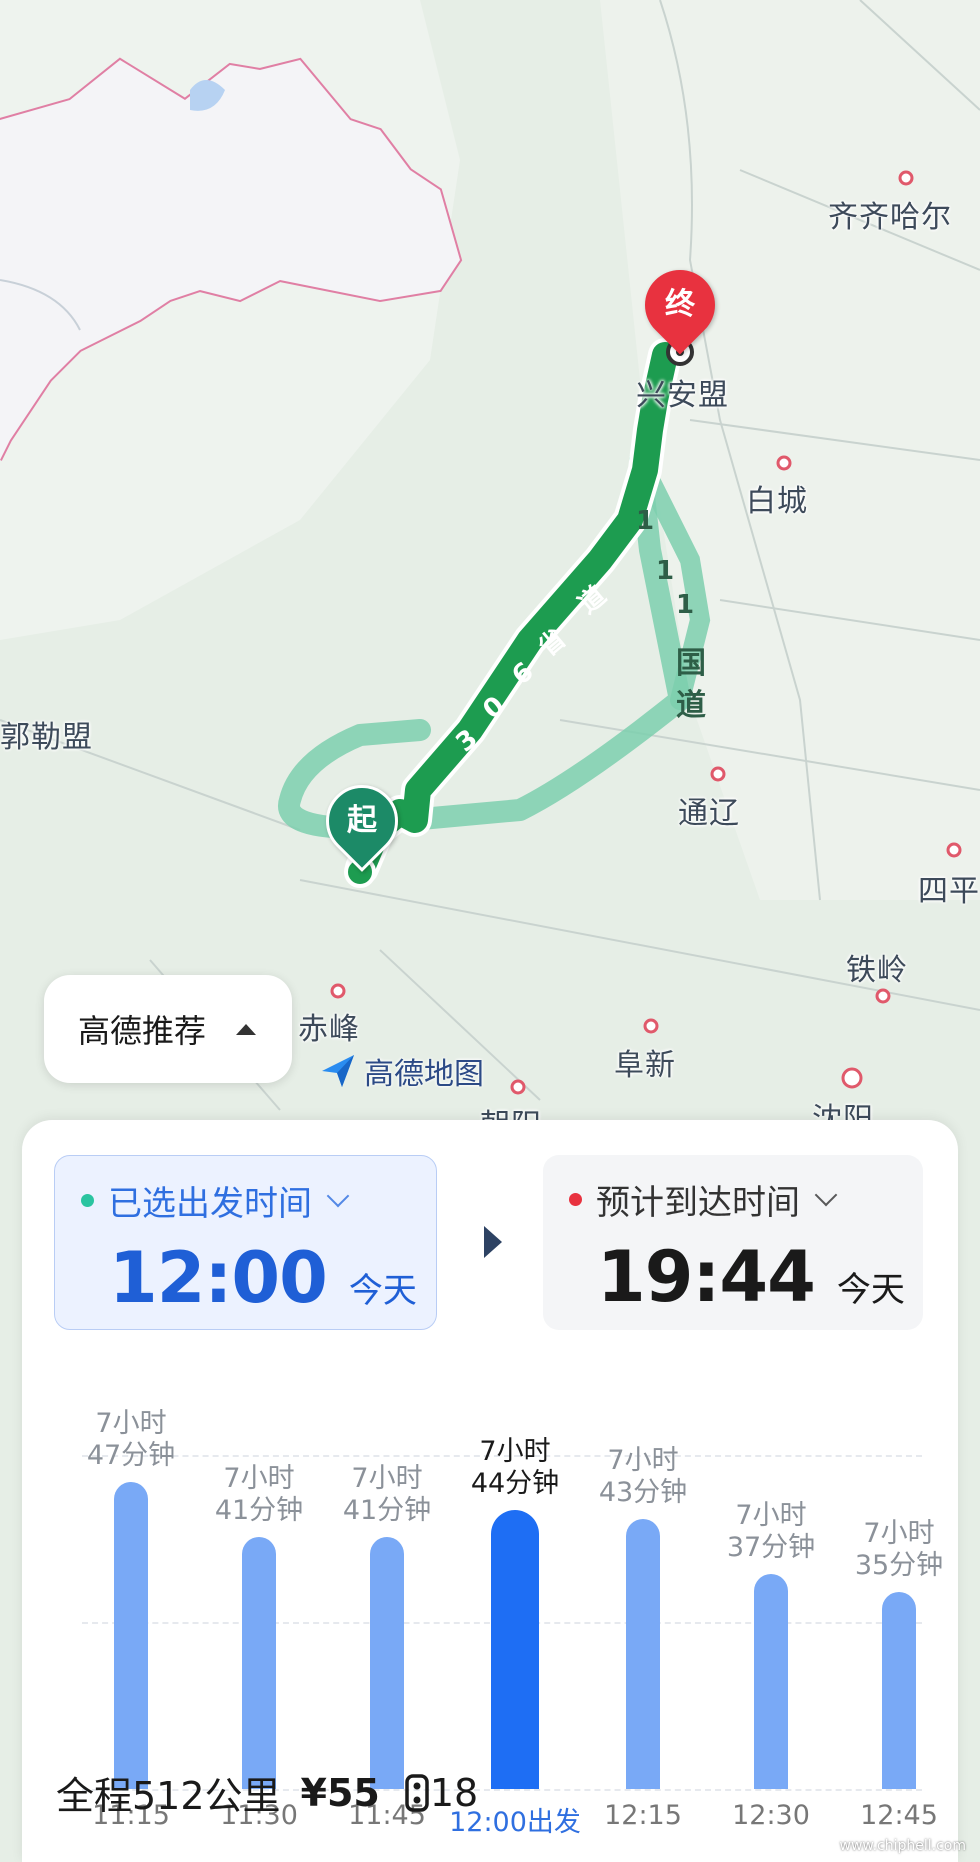 This screenshot has height=1862, width=980. I want to click on city-label-xinganmeng: 兴安盟, so click(682, 395).